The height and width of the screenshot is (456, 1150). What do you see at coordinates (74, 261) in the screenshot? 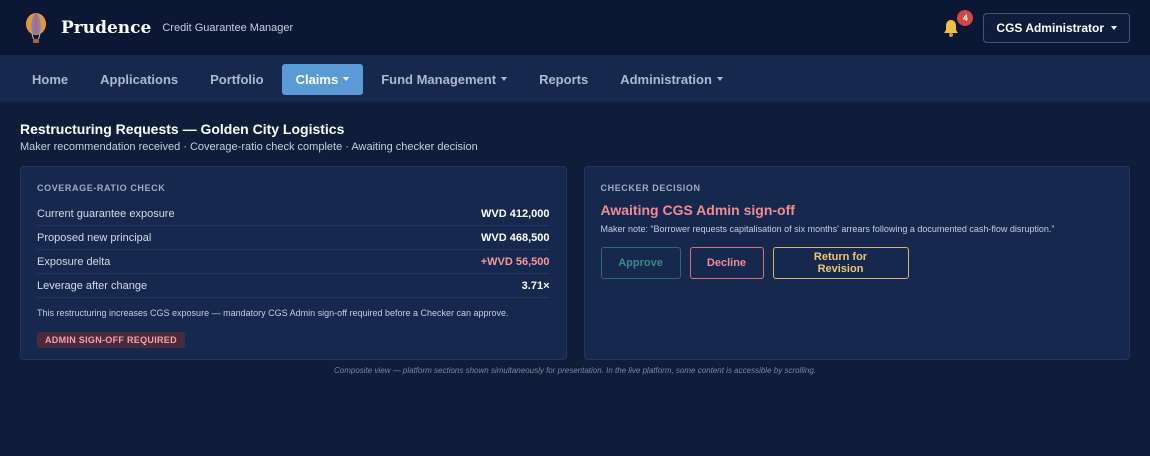
I see `coverage-row-label: Exposure delta` at bounding box center [74, 261].